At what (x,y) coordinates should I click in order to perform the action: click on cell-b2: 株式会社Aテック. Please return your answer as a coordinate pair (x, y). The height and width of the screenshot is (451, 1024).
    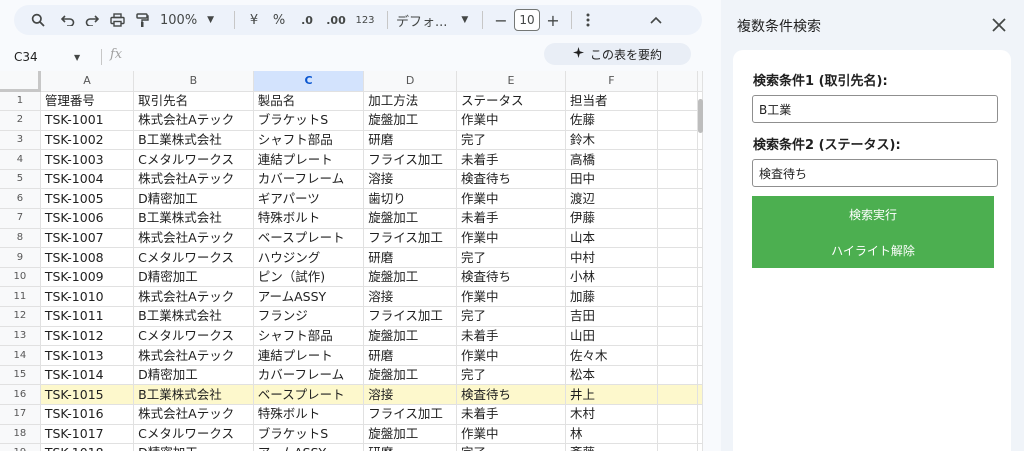
    Looking at the image, I should click on (193, 120).